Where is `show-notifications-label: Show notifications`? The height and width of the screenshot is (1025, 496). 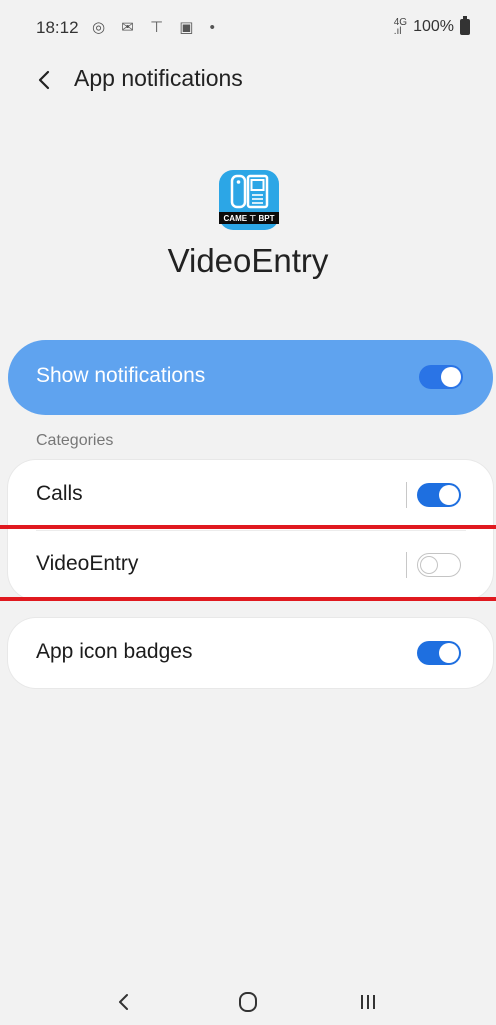 show-notifications-label: Show notifications is located at coordinates (121, 375).